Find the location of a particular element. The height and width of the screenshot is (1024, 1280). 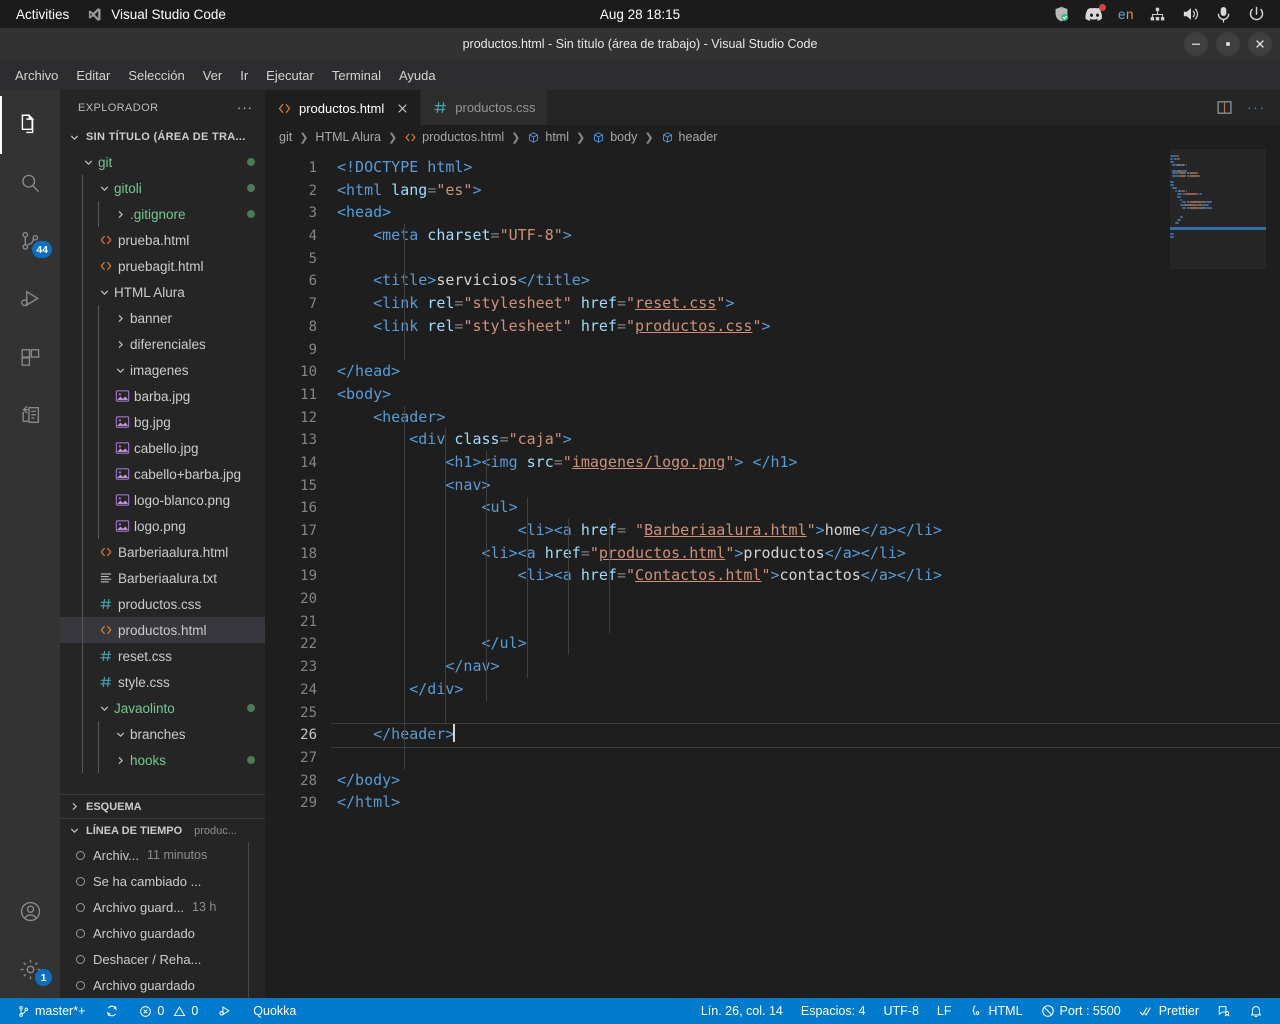

tree-folder-banner: banner is located at coordinates (162, 318).